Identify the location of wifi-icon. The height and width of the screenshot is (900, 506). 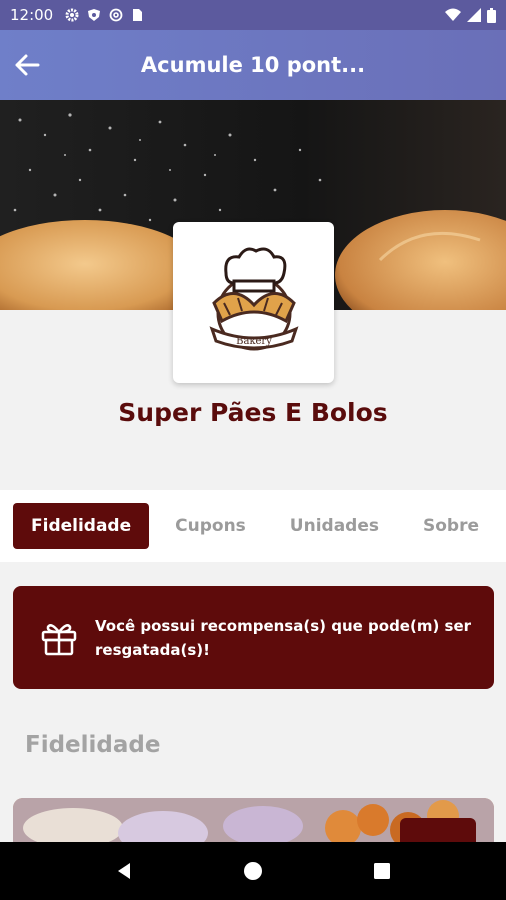
(453, 14).